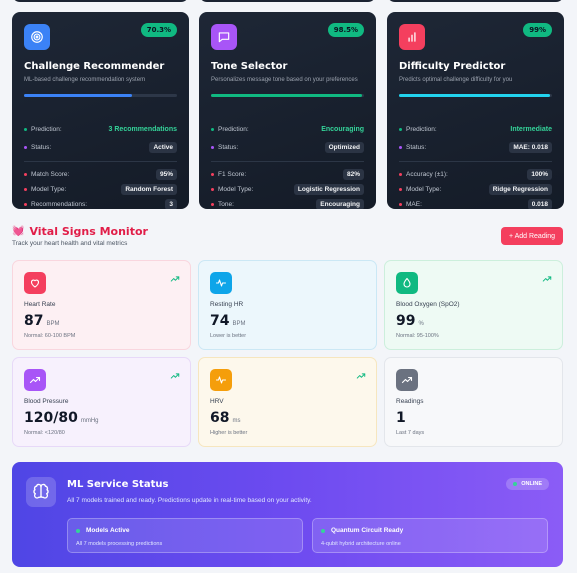 This screenshot has height=573, width=577. I want to click on status-label: Status:, so click(224, 147).